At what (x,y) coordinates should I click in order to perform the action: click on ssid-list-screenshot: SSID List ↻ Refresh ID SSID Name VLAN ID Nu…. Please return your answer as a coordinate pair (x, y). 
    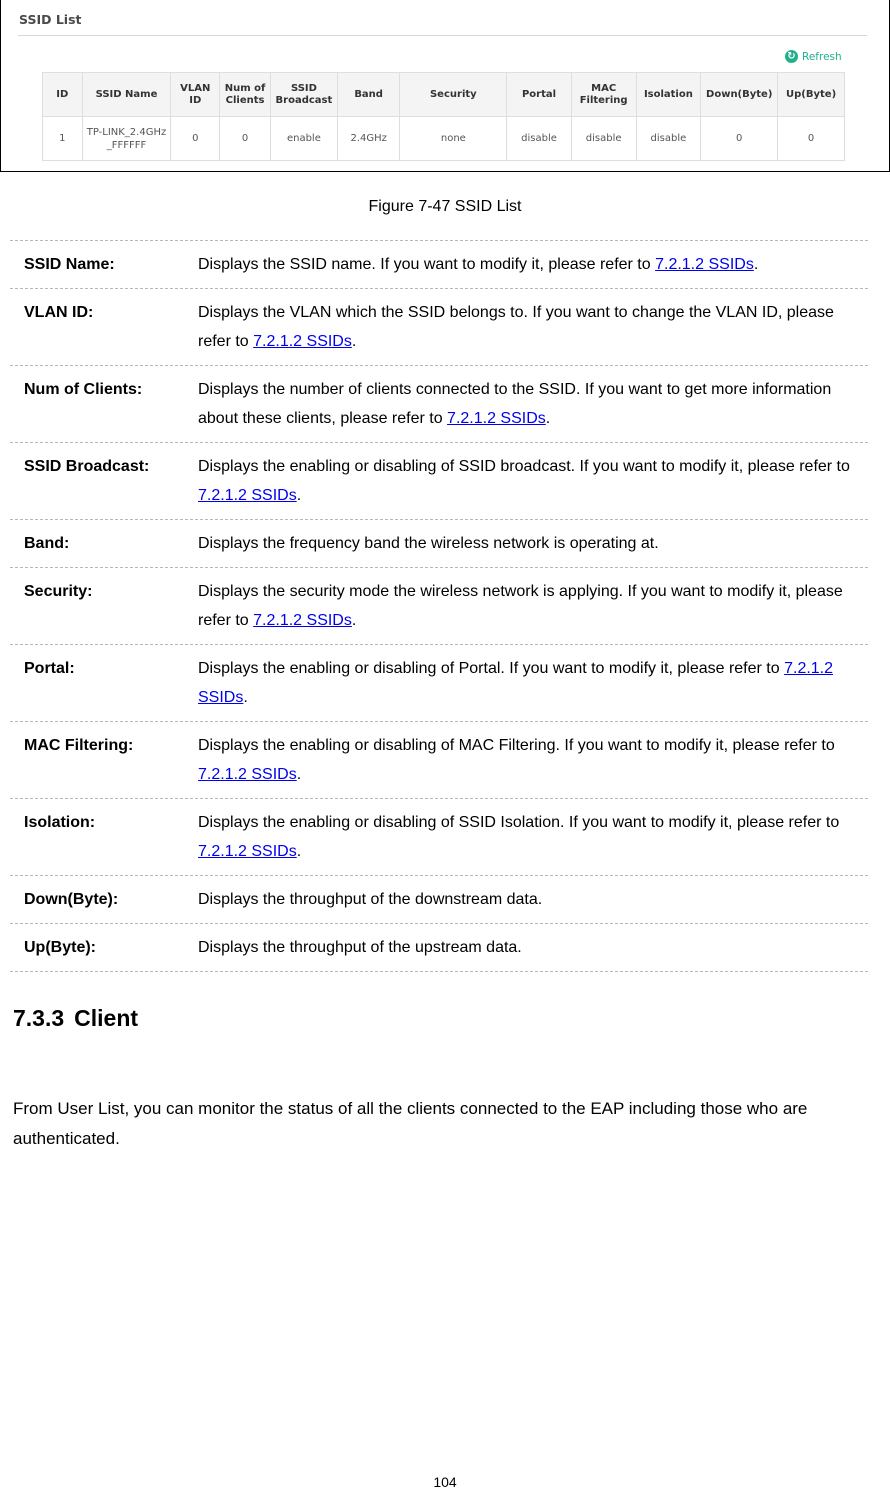
    Looking at the image, I should click on (445, 86).